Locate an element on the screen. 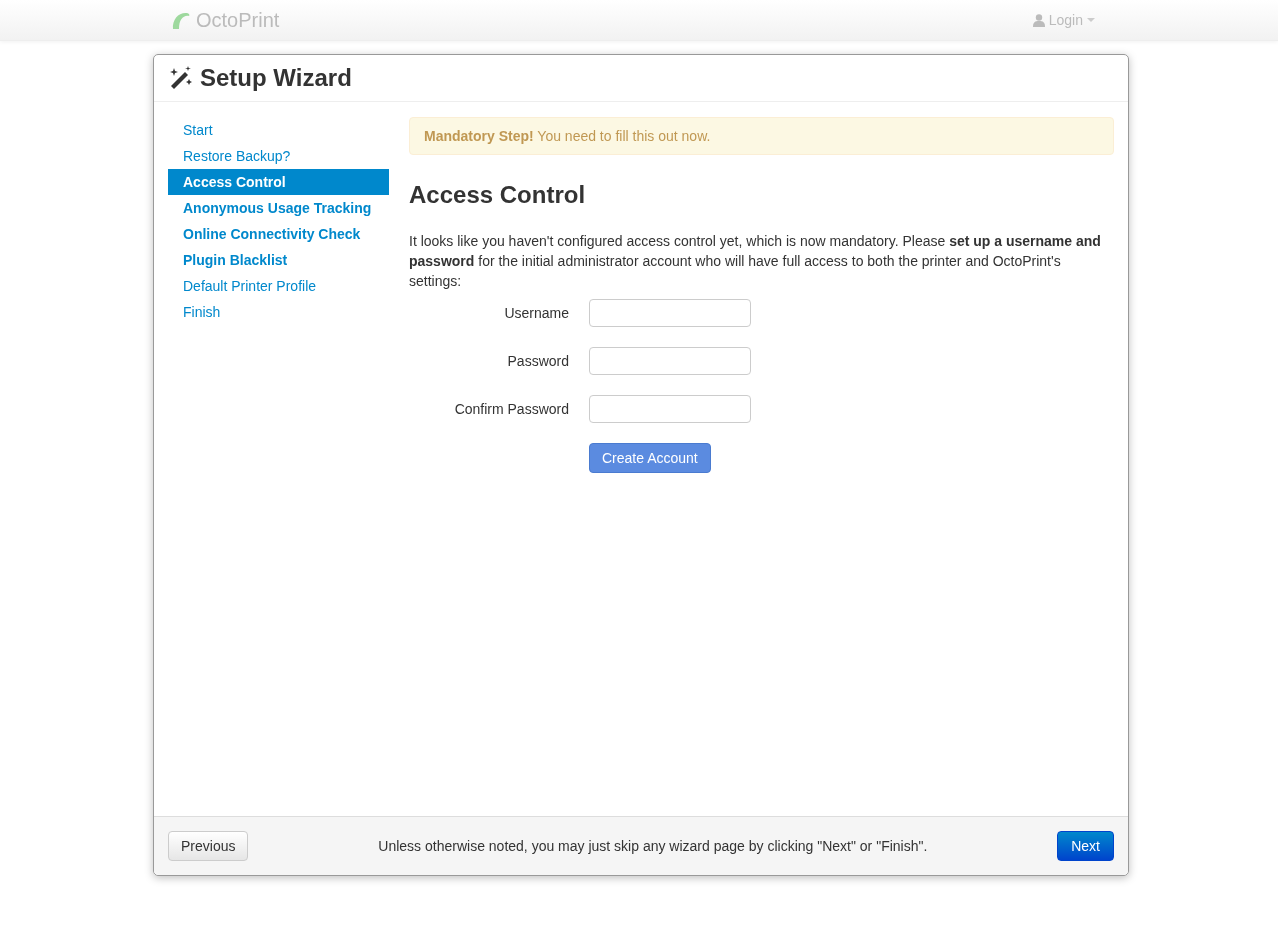 This screenshot has width=1278, height=925. wizard-step-link: Default Printer Profile is located at coordinates (278, 286).